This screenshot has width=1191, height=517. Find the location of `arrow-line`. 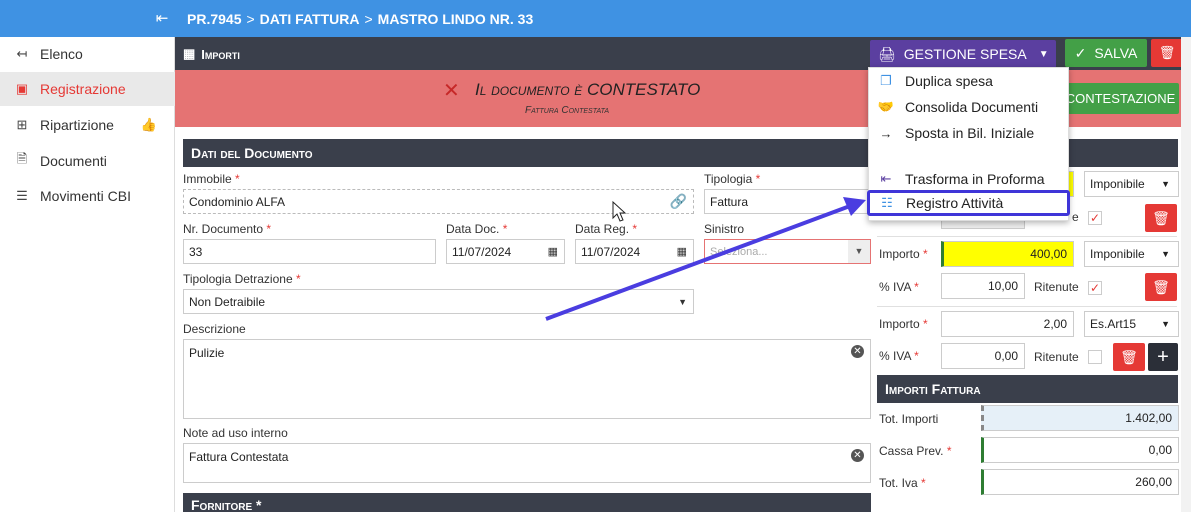

arrow-line is located at coordinates (698, 262).